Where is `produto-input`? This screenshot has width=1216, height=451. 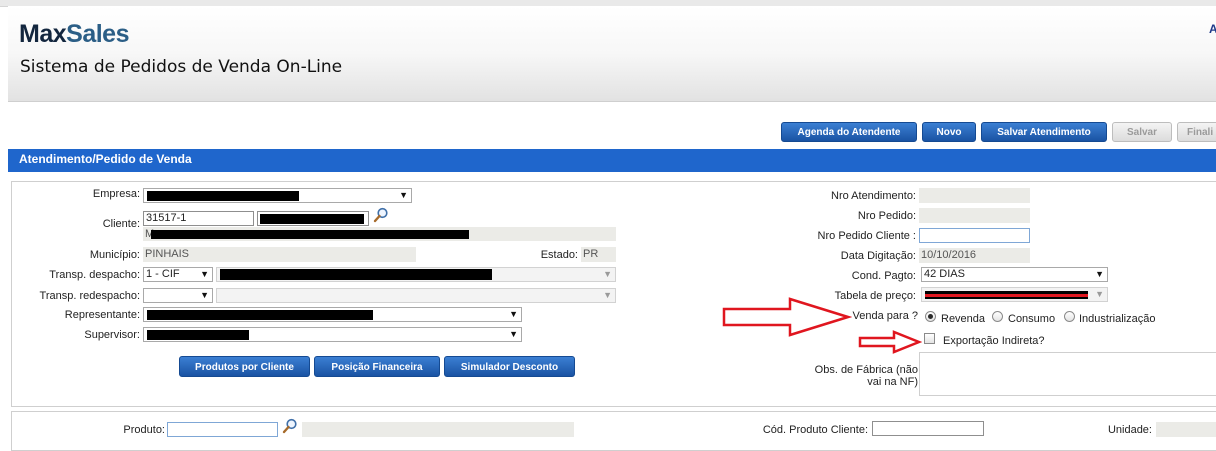
produto-input is located at coordinates (222, 429).